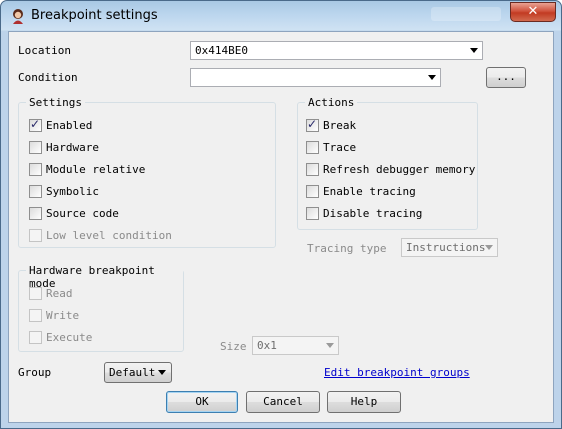  I want to click on size-combobox: 0x1, so click(295, 345).